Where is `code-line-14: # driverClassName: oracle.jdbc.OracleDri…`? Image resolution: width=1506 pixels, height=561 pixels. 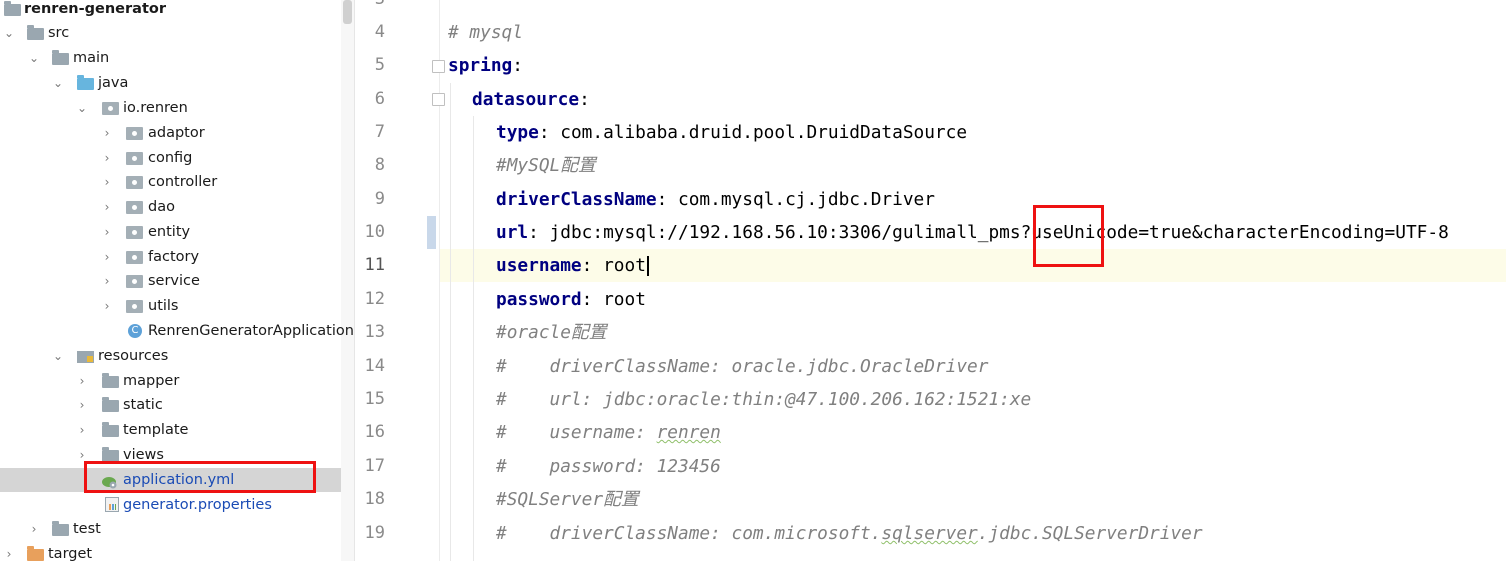
code-line-14: # driverClassName: oracle.jdbc.OracleDri… is located at coordinates (742, 366).